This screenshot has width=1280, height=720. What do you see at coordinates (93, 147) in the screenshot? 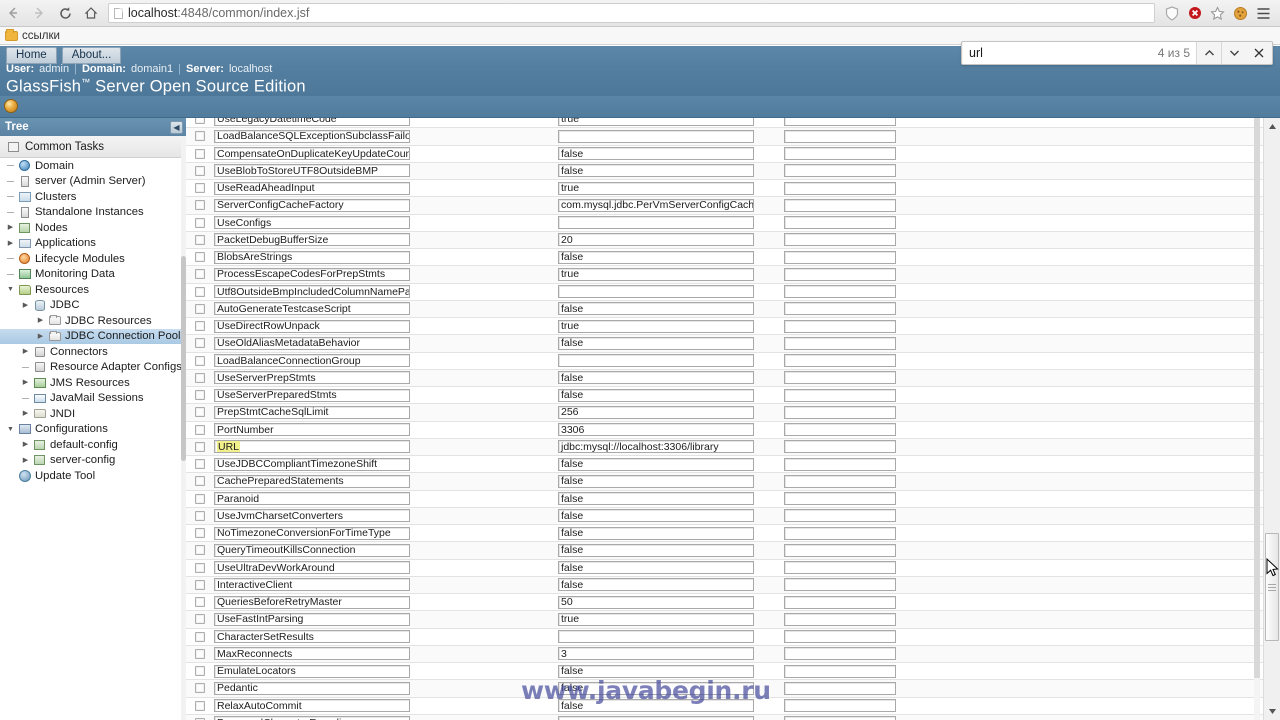
I see `sidebar-item-common-tasks: Common Tasks` at bounding box center [93, 147].